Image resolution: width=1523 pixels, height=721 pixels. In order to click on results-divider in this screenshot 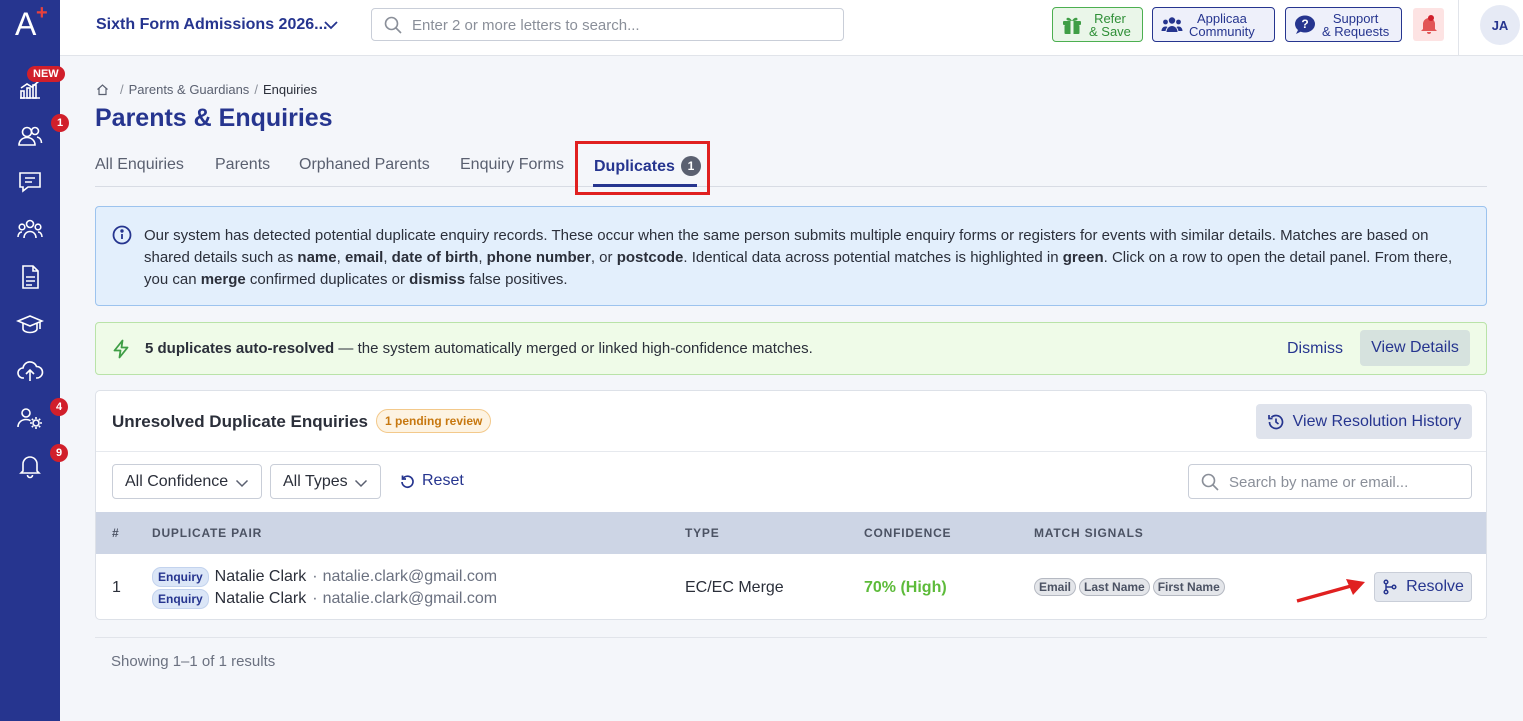, I will do `click(791, 637)`.